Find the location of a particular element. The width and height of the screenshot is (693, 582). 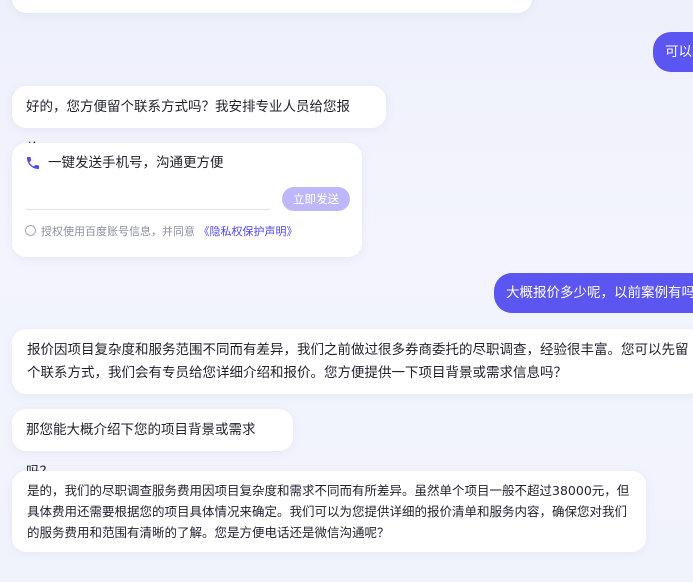

agent-message-ask-background: 那您能大概介绍下您的项目背景或需求吗？ is located at coordinates (152, 444).